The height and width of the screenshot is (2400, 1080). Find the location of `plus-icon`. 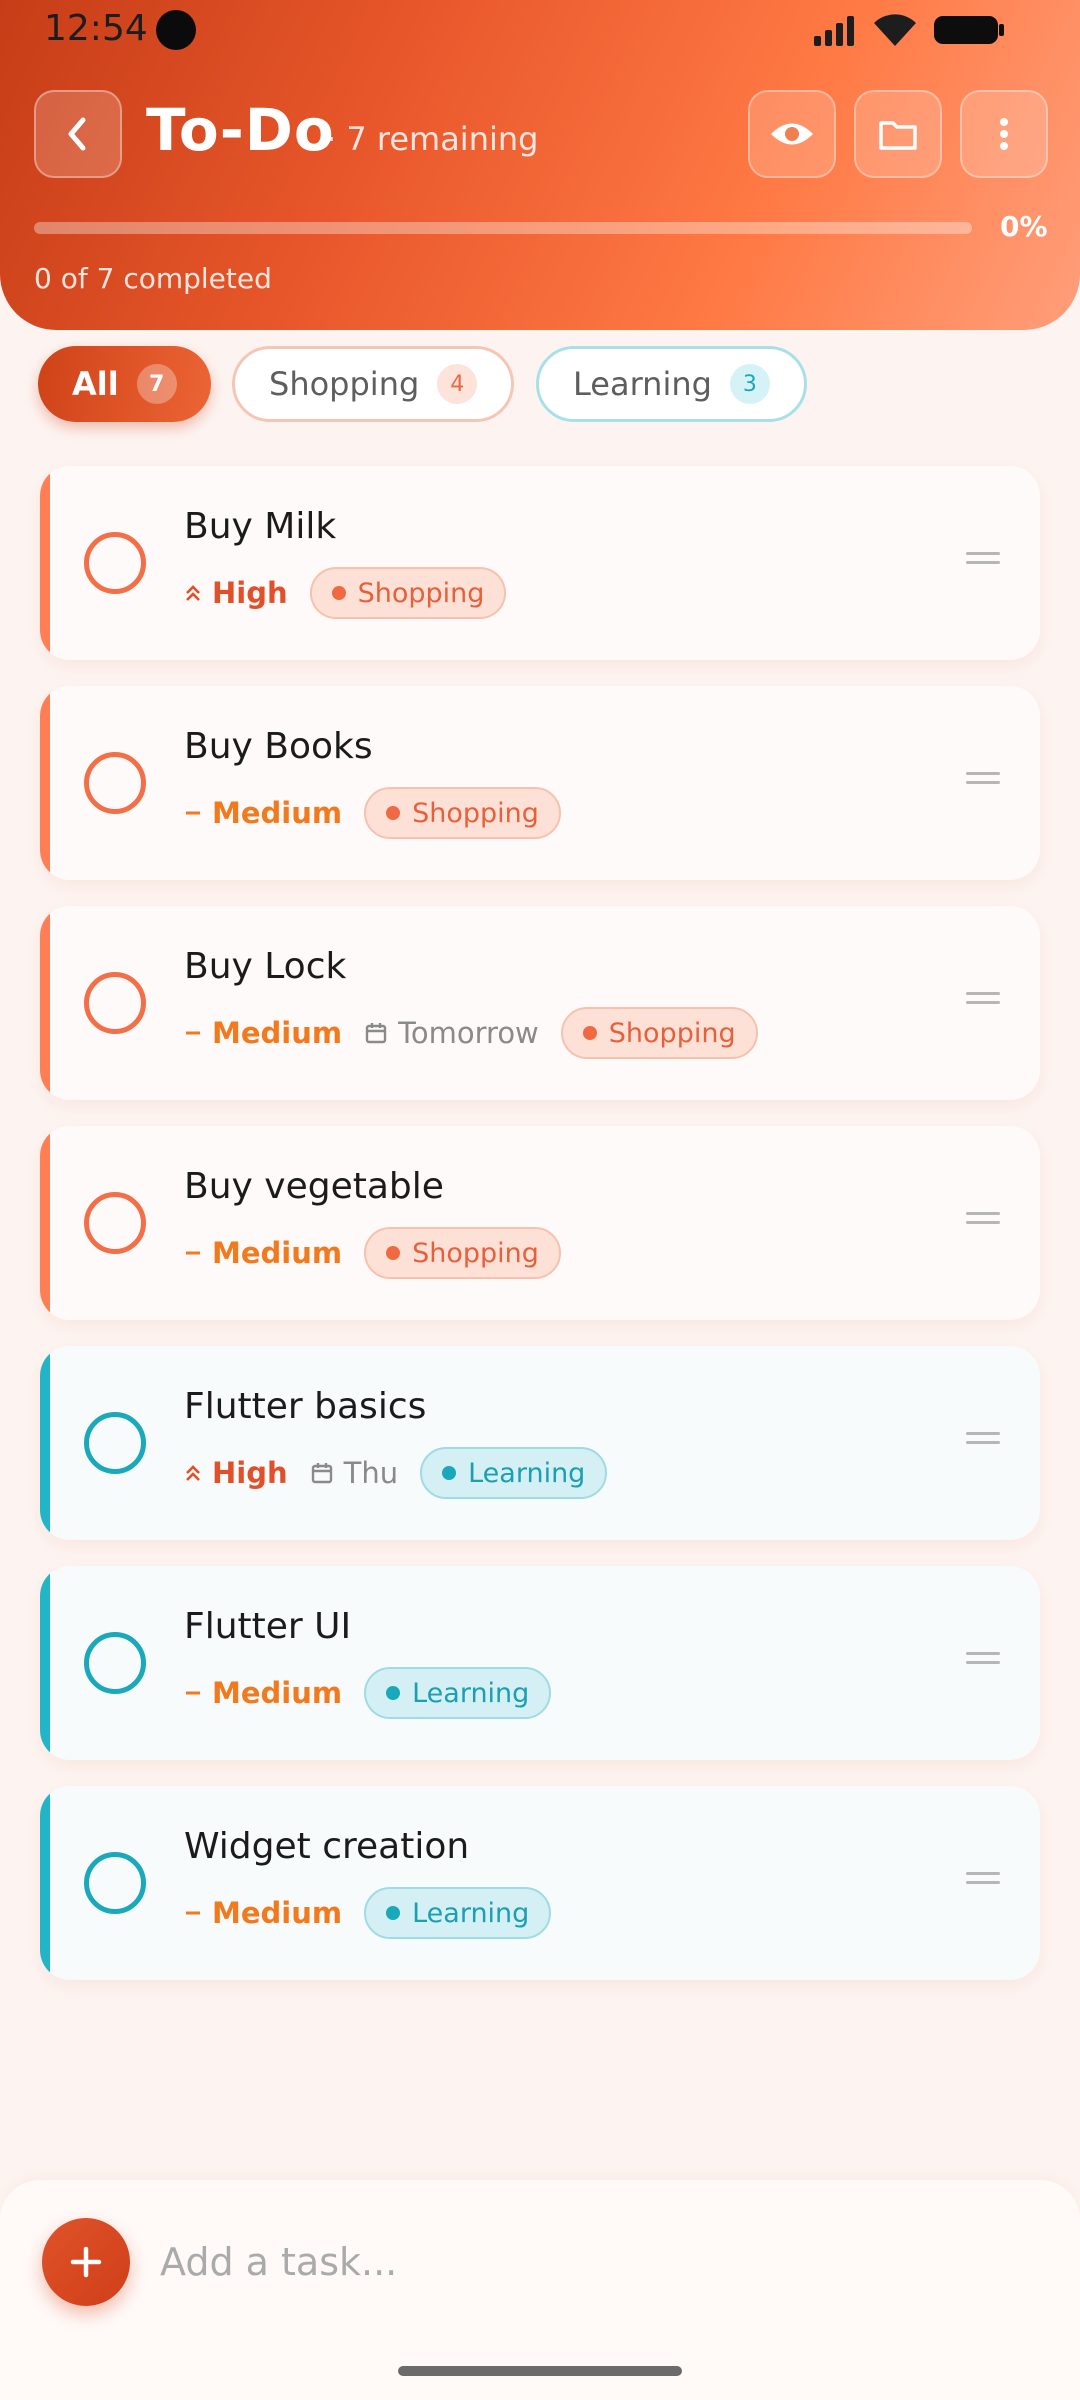

plus-icon is located at coordinates (86, 2262).